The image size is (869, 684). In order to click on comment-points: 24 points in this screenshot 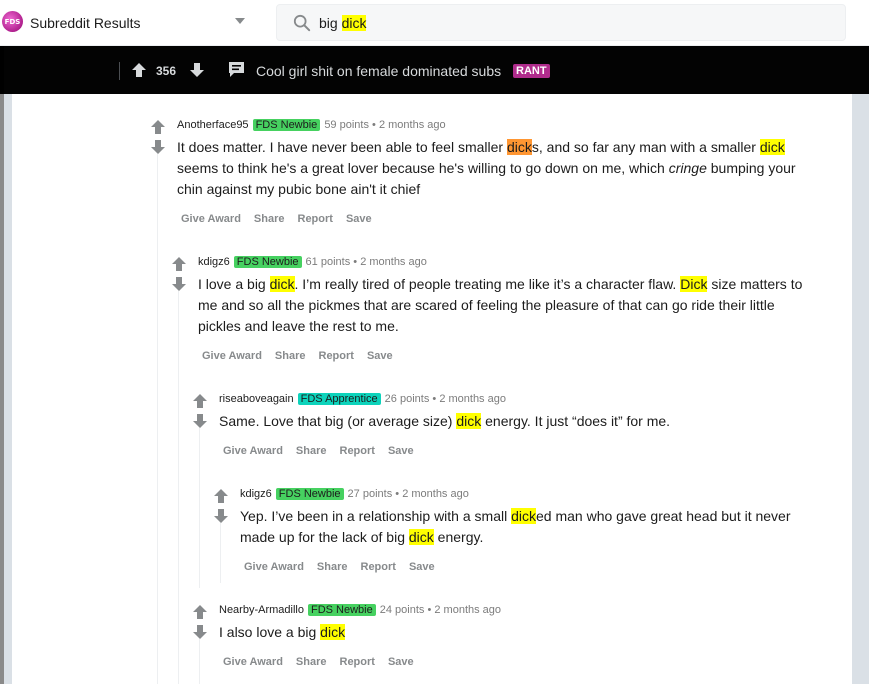, I will do `click(402, 610)`.